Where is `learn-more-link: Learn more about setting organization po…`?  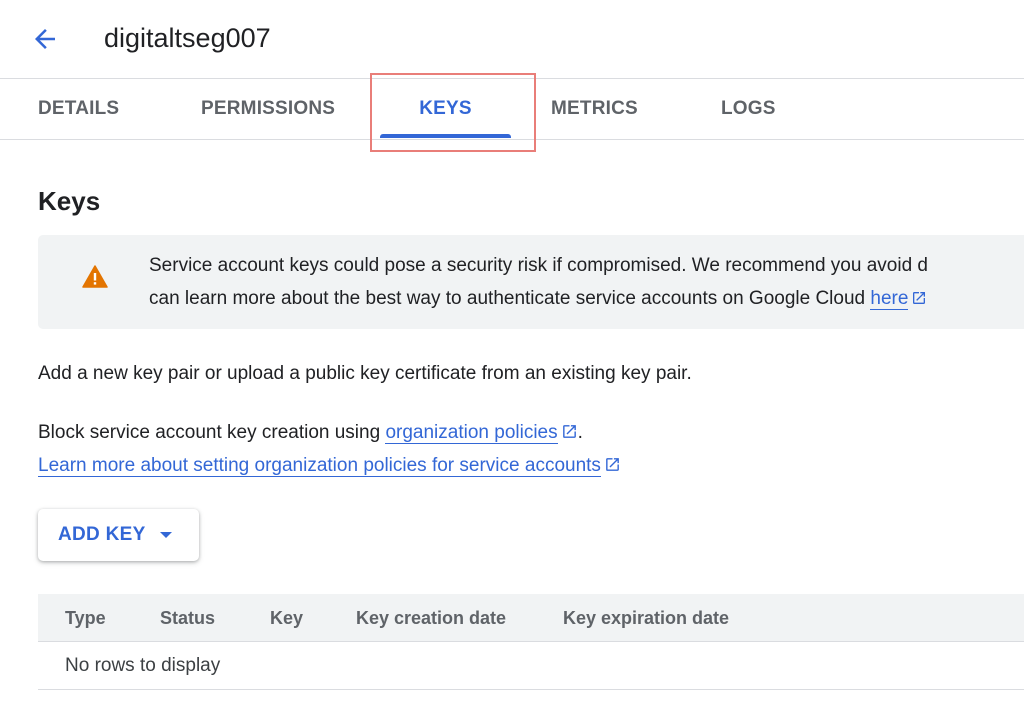
learn-more-link: Learn more about setting organization po… is located at coordinates (319, 466).